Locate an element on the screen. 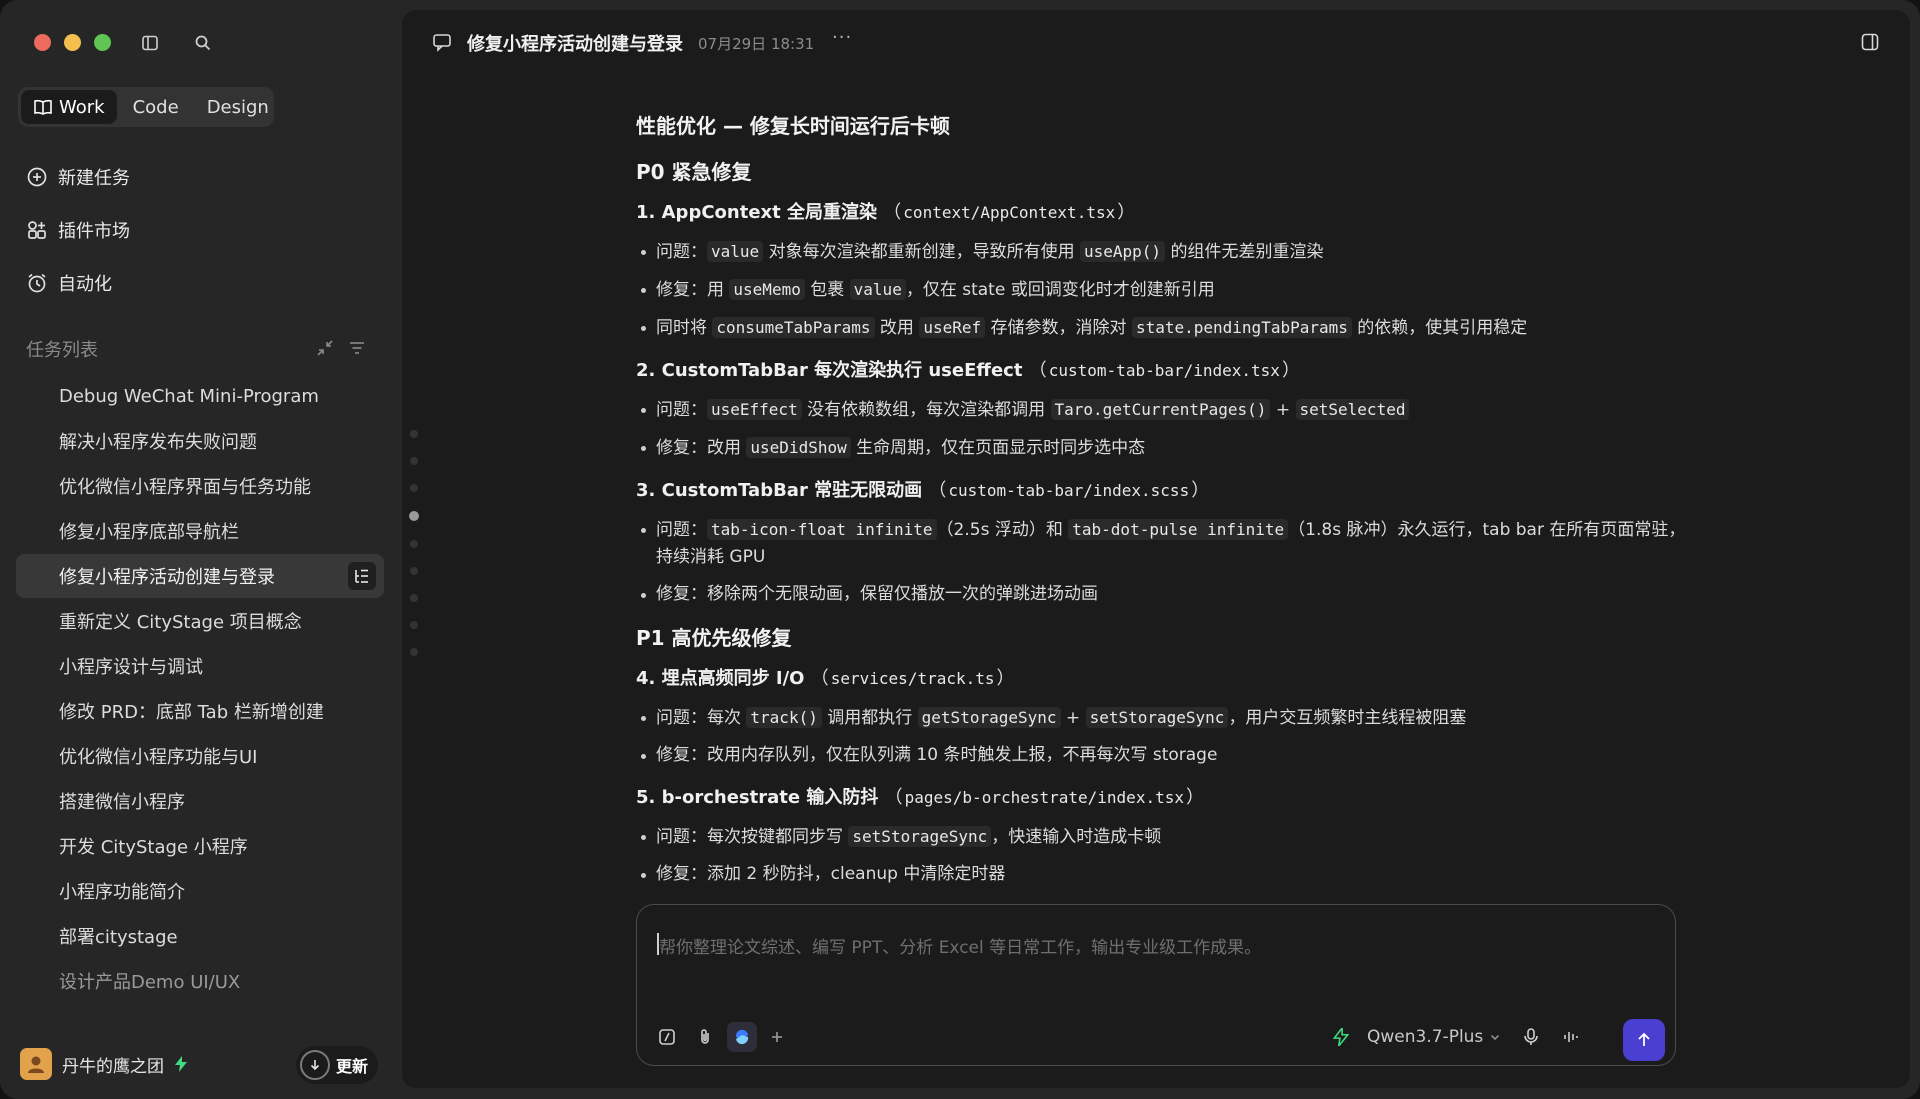  voice-wave-icon is located at coordinates (1571, 1037).